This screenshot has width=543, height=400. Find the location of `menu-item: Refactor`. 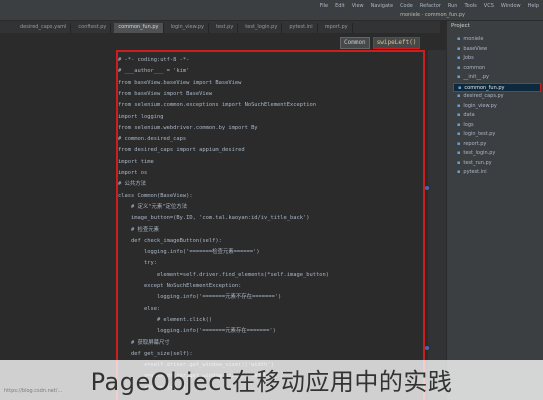

menu-item: Refactor is located at coordinates (430, 6).